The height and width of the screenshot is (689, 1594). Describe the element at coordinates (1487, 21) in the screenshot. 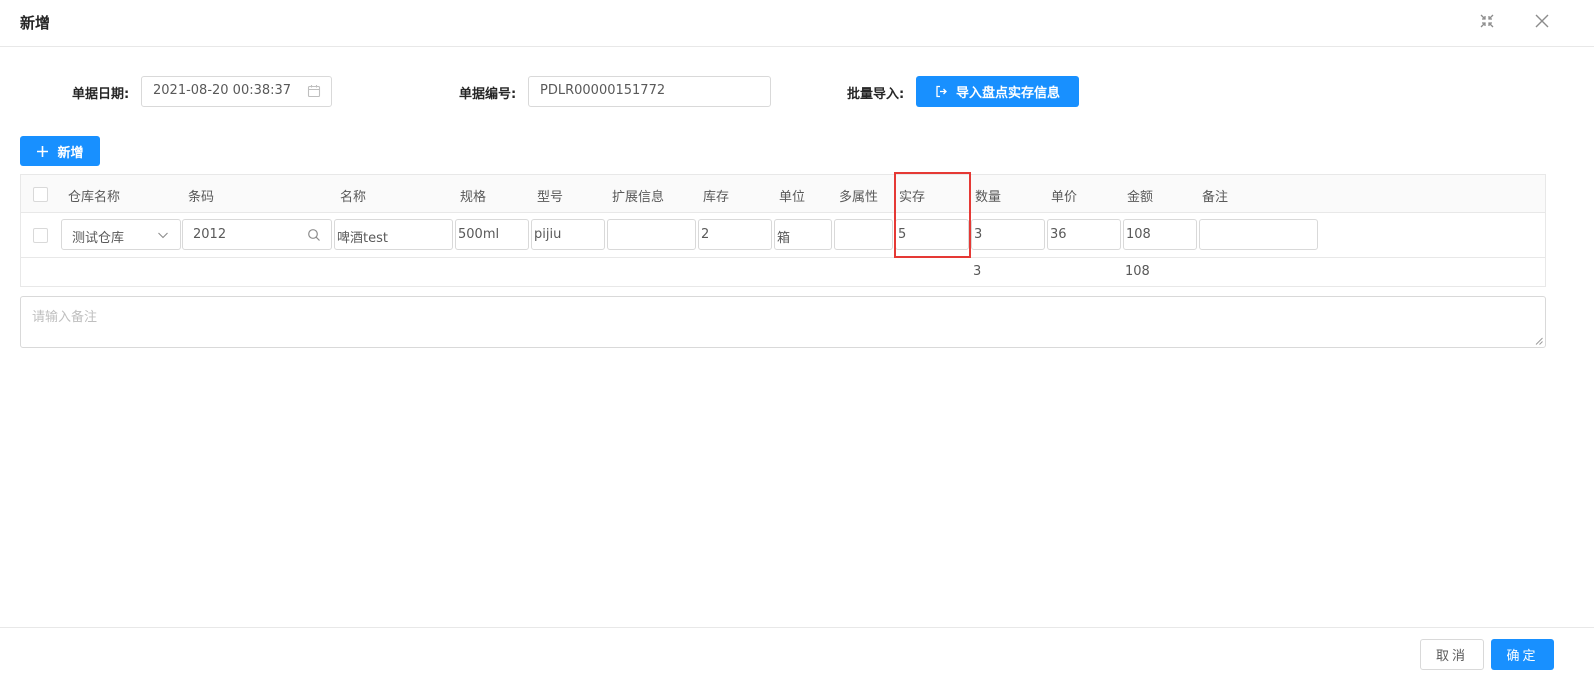

I see `fullscreen-icon` at that location.